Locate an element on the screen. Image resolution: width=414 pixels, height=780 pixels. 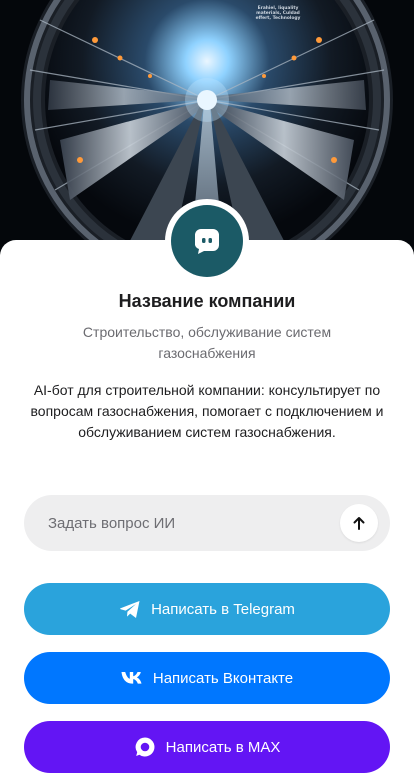
arrow-up-icon is located at coordinates (359, 523).